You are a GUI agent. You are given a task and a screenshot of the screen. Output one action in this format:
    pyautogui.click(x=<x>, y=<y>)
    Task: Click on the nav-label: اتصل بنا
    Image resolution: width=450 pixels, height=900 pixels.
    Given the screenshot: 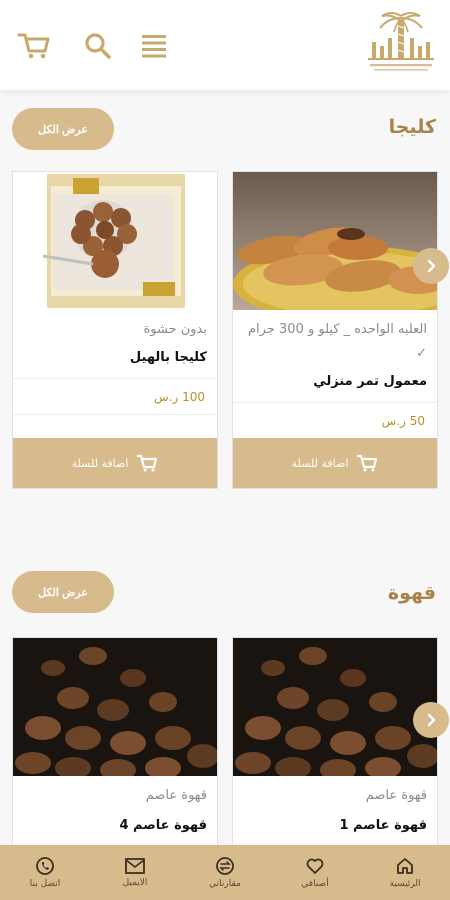 What is the action you would take?
    pyautogui.click(x=45, y=884)
    